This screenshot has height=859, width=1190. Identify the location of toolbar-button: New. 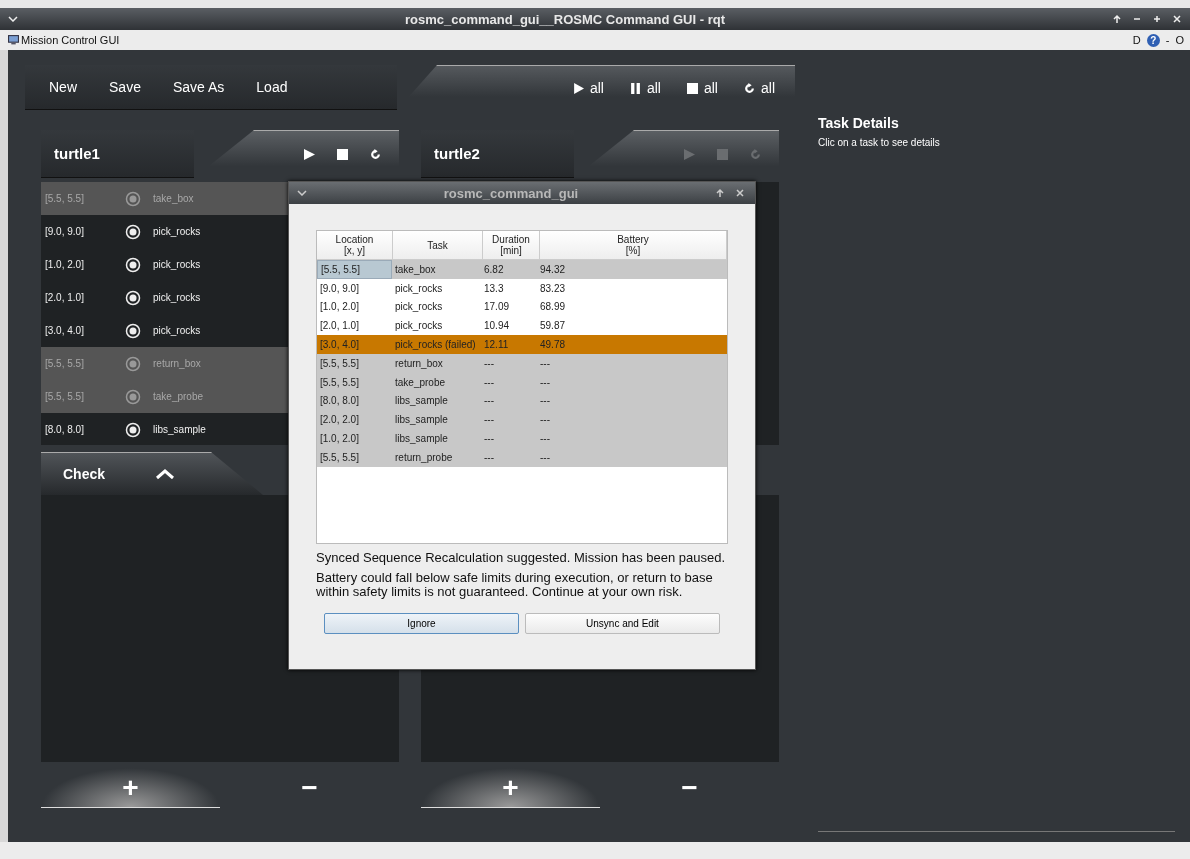
(63, 87).